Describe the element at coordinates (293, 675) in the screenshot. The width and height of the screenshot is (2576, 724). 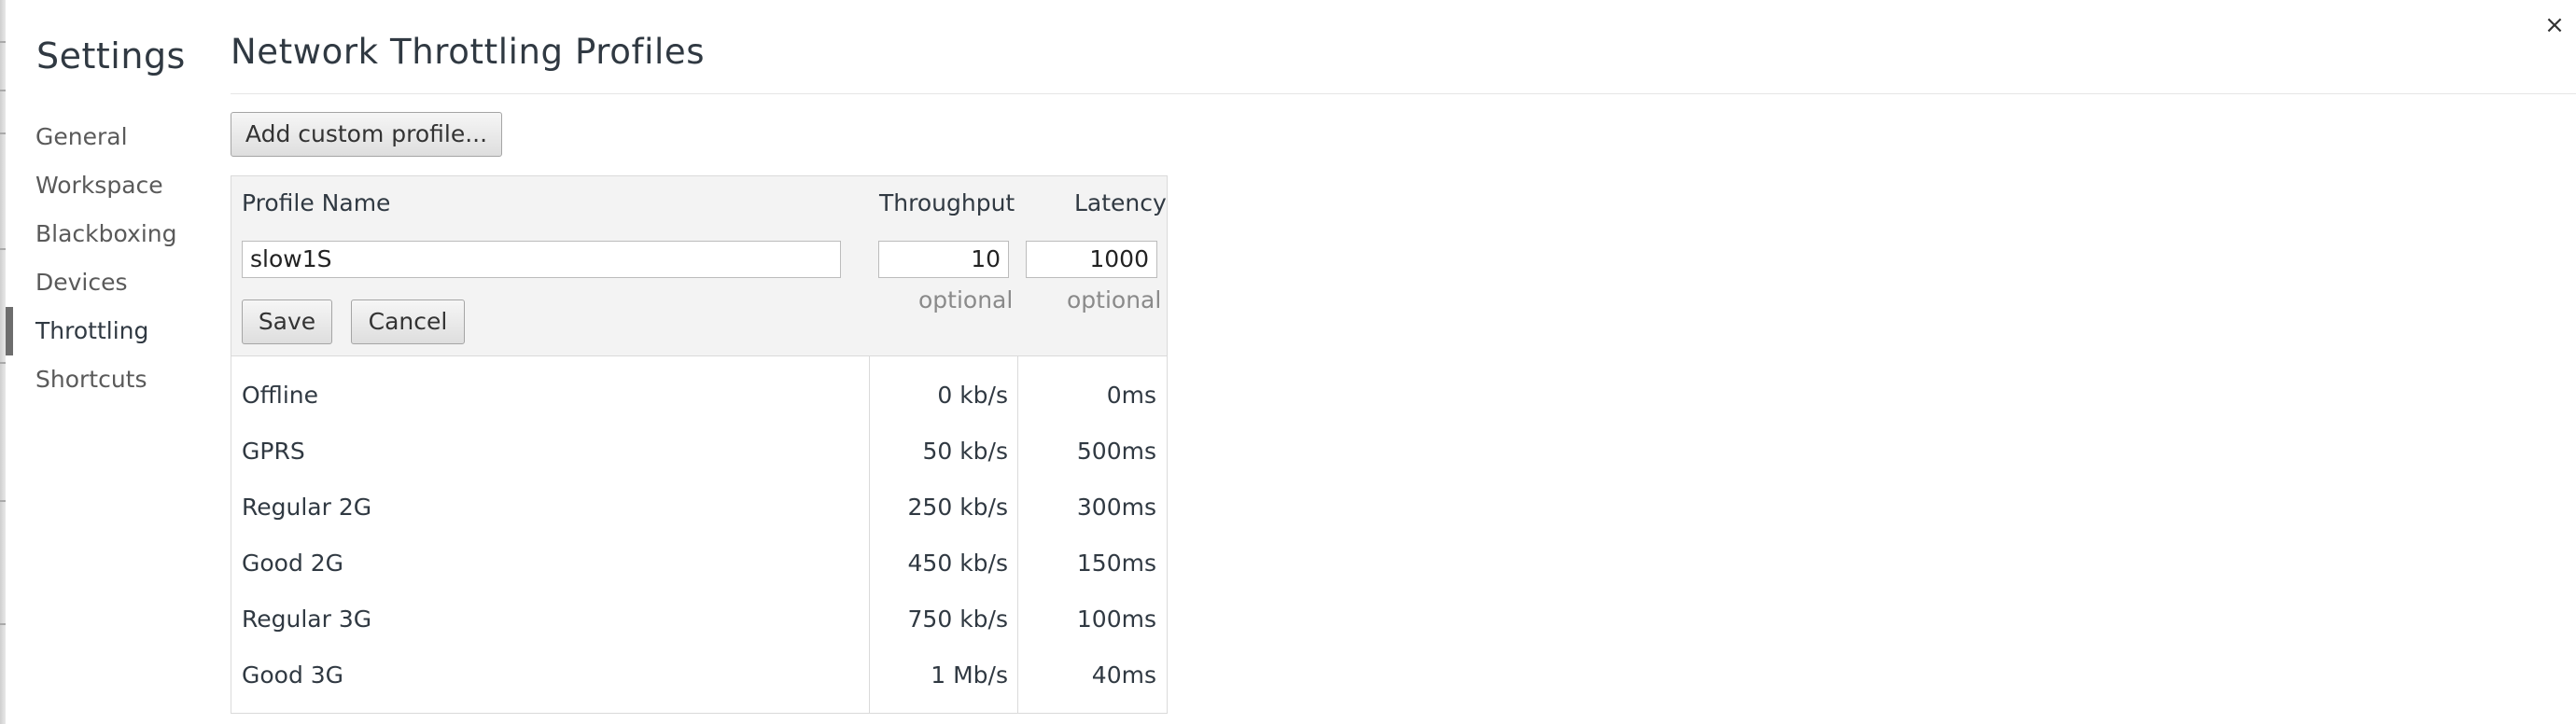
I see `profile-name: Good 3G` at that location.